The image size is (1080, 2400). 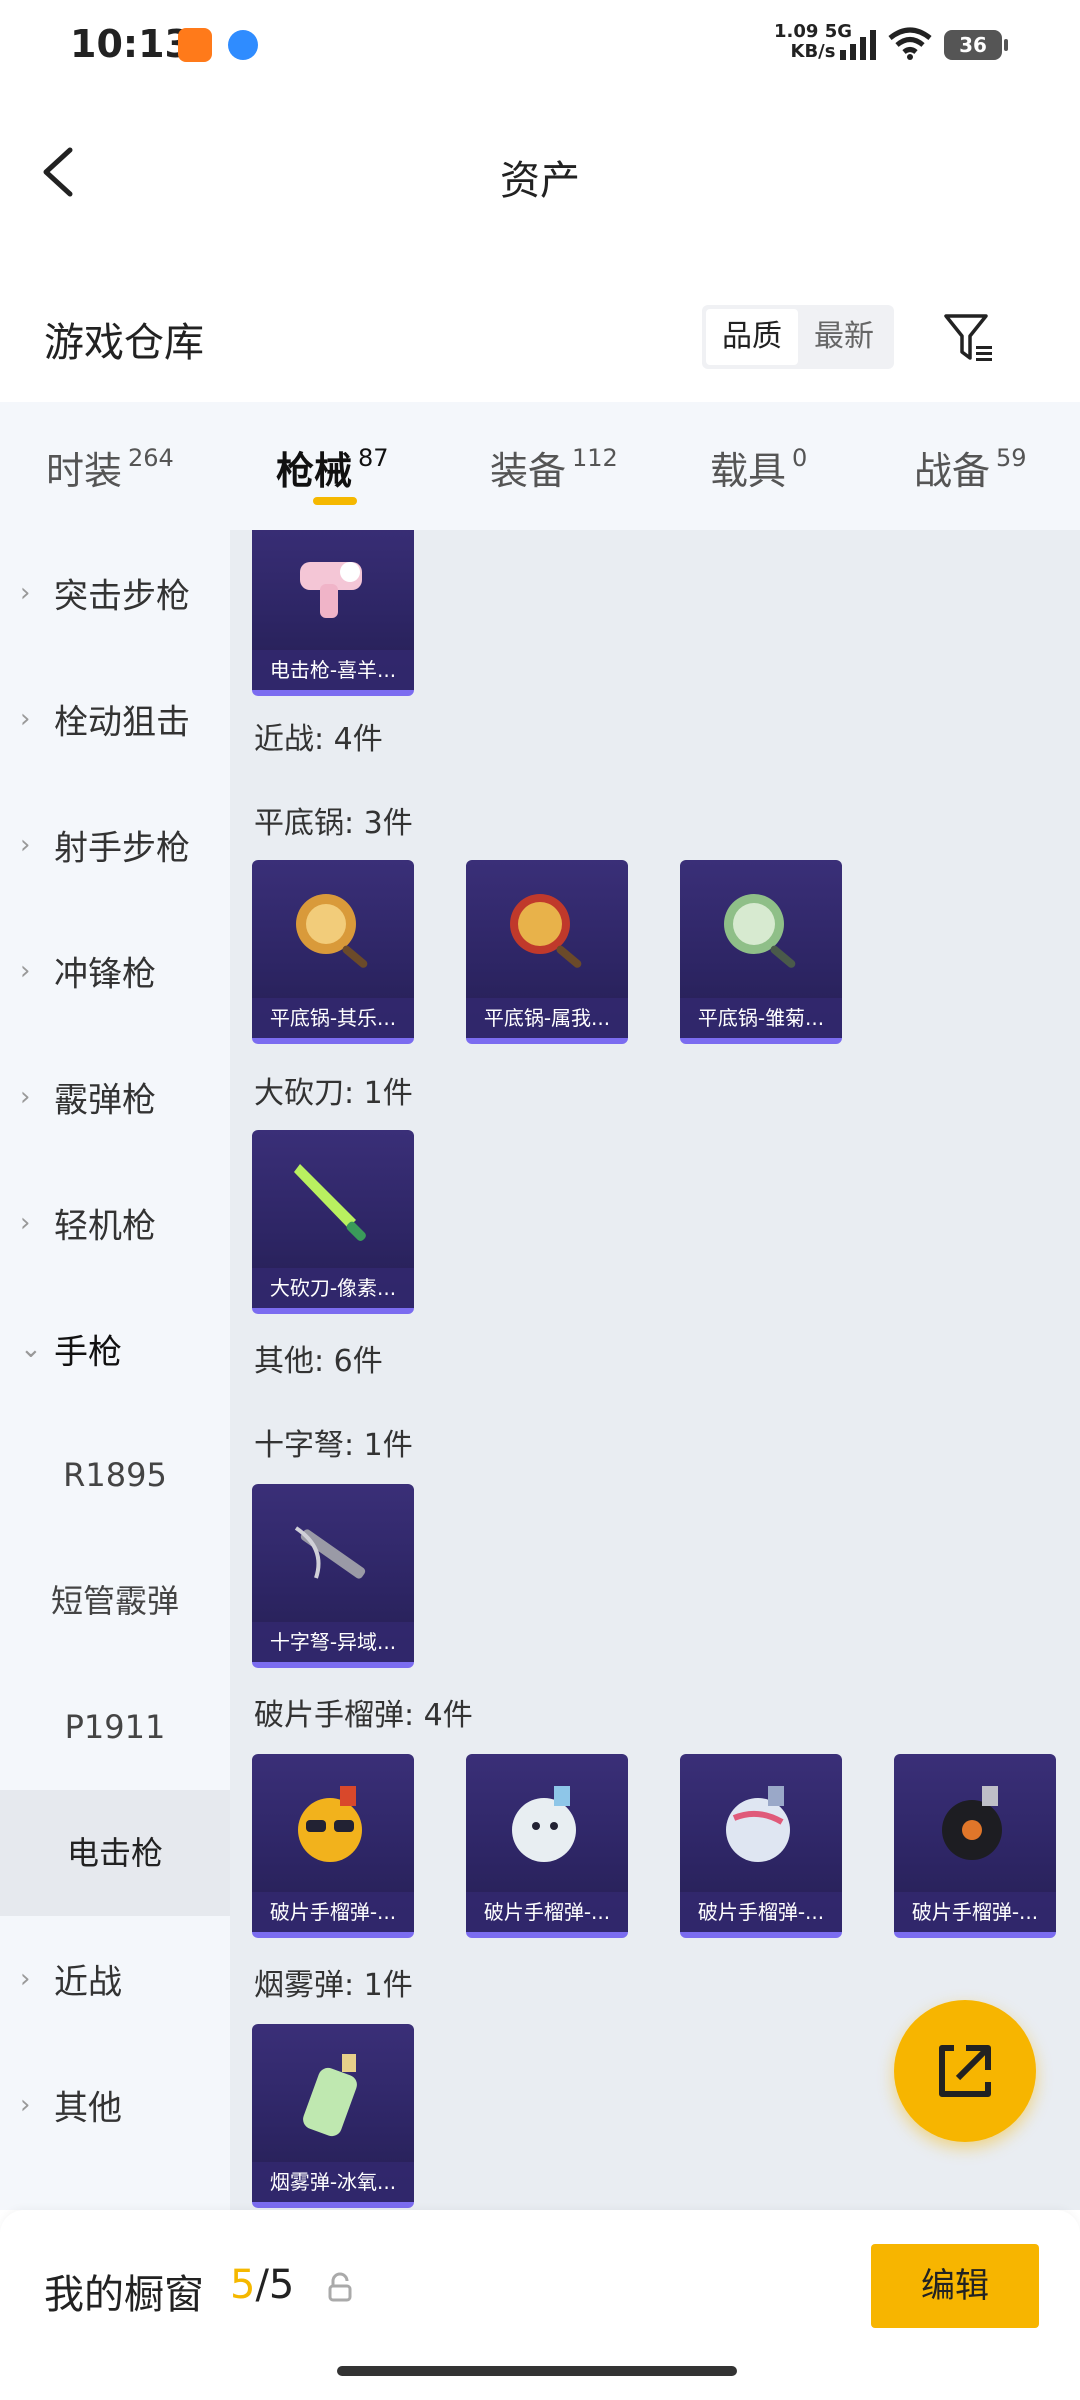 What do you see at coordinates (332, 467) in the screenshot?
I see `tab-firearms: 枪械 87` at bounding box center [332, 467].